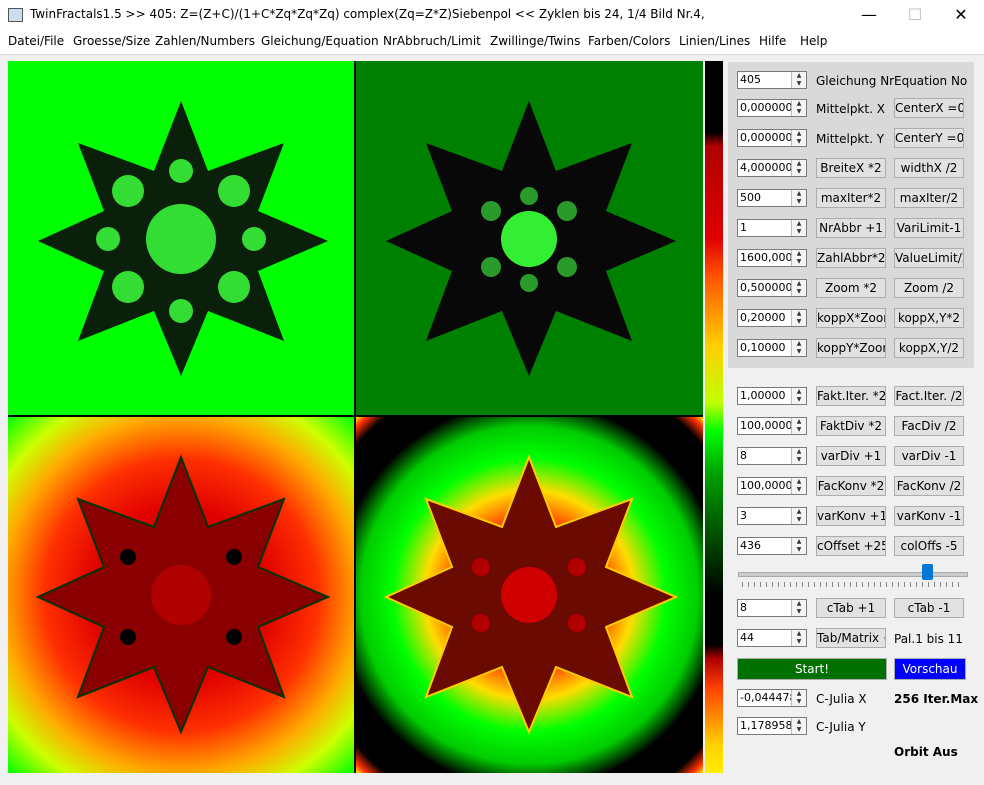 Image resolution: width=984 pixels, height=785 pixels. I want to click on var-div-spinner: 8 ▲ ▼, so click(772, 456).